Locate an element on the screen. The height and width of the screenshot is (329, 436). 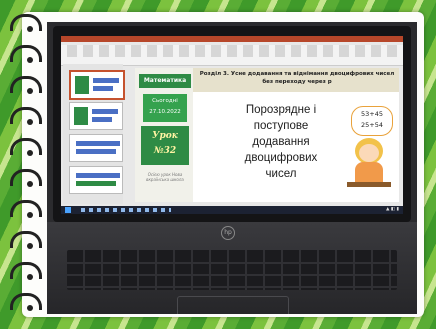
date-value: 27.10.2022 is located at coordinates (165, 112).